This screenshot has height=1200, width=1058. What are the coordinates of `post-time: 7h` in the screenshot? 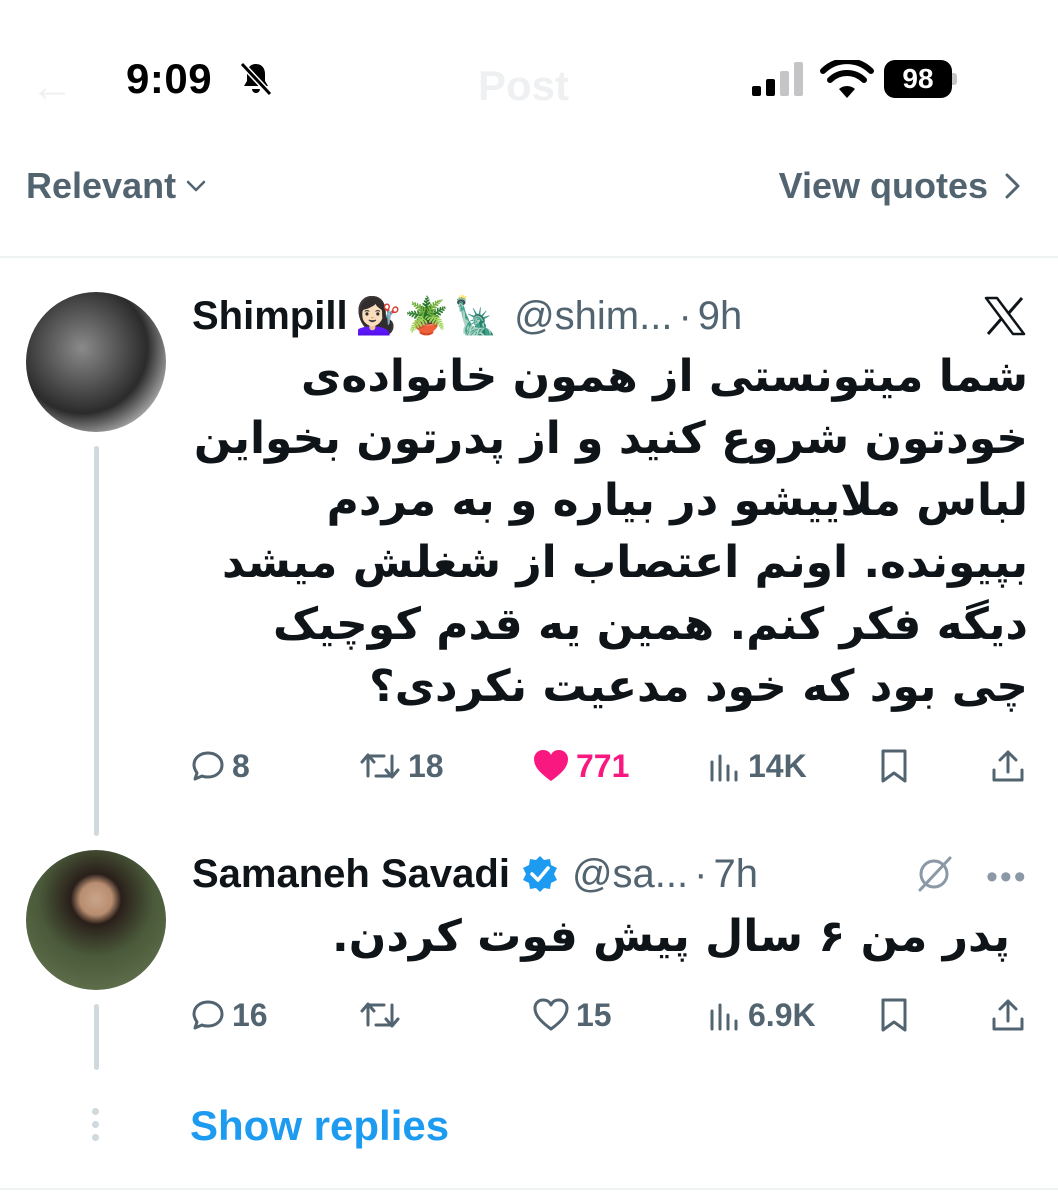 It's located at (735, 874).